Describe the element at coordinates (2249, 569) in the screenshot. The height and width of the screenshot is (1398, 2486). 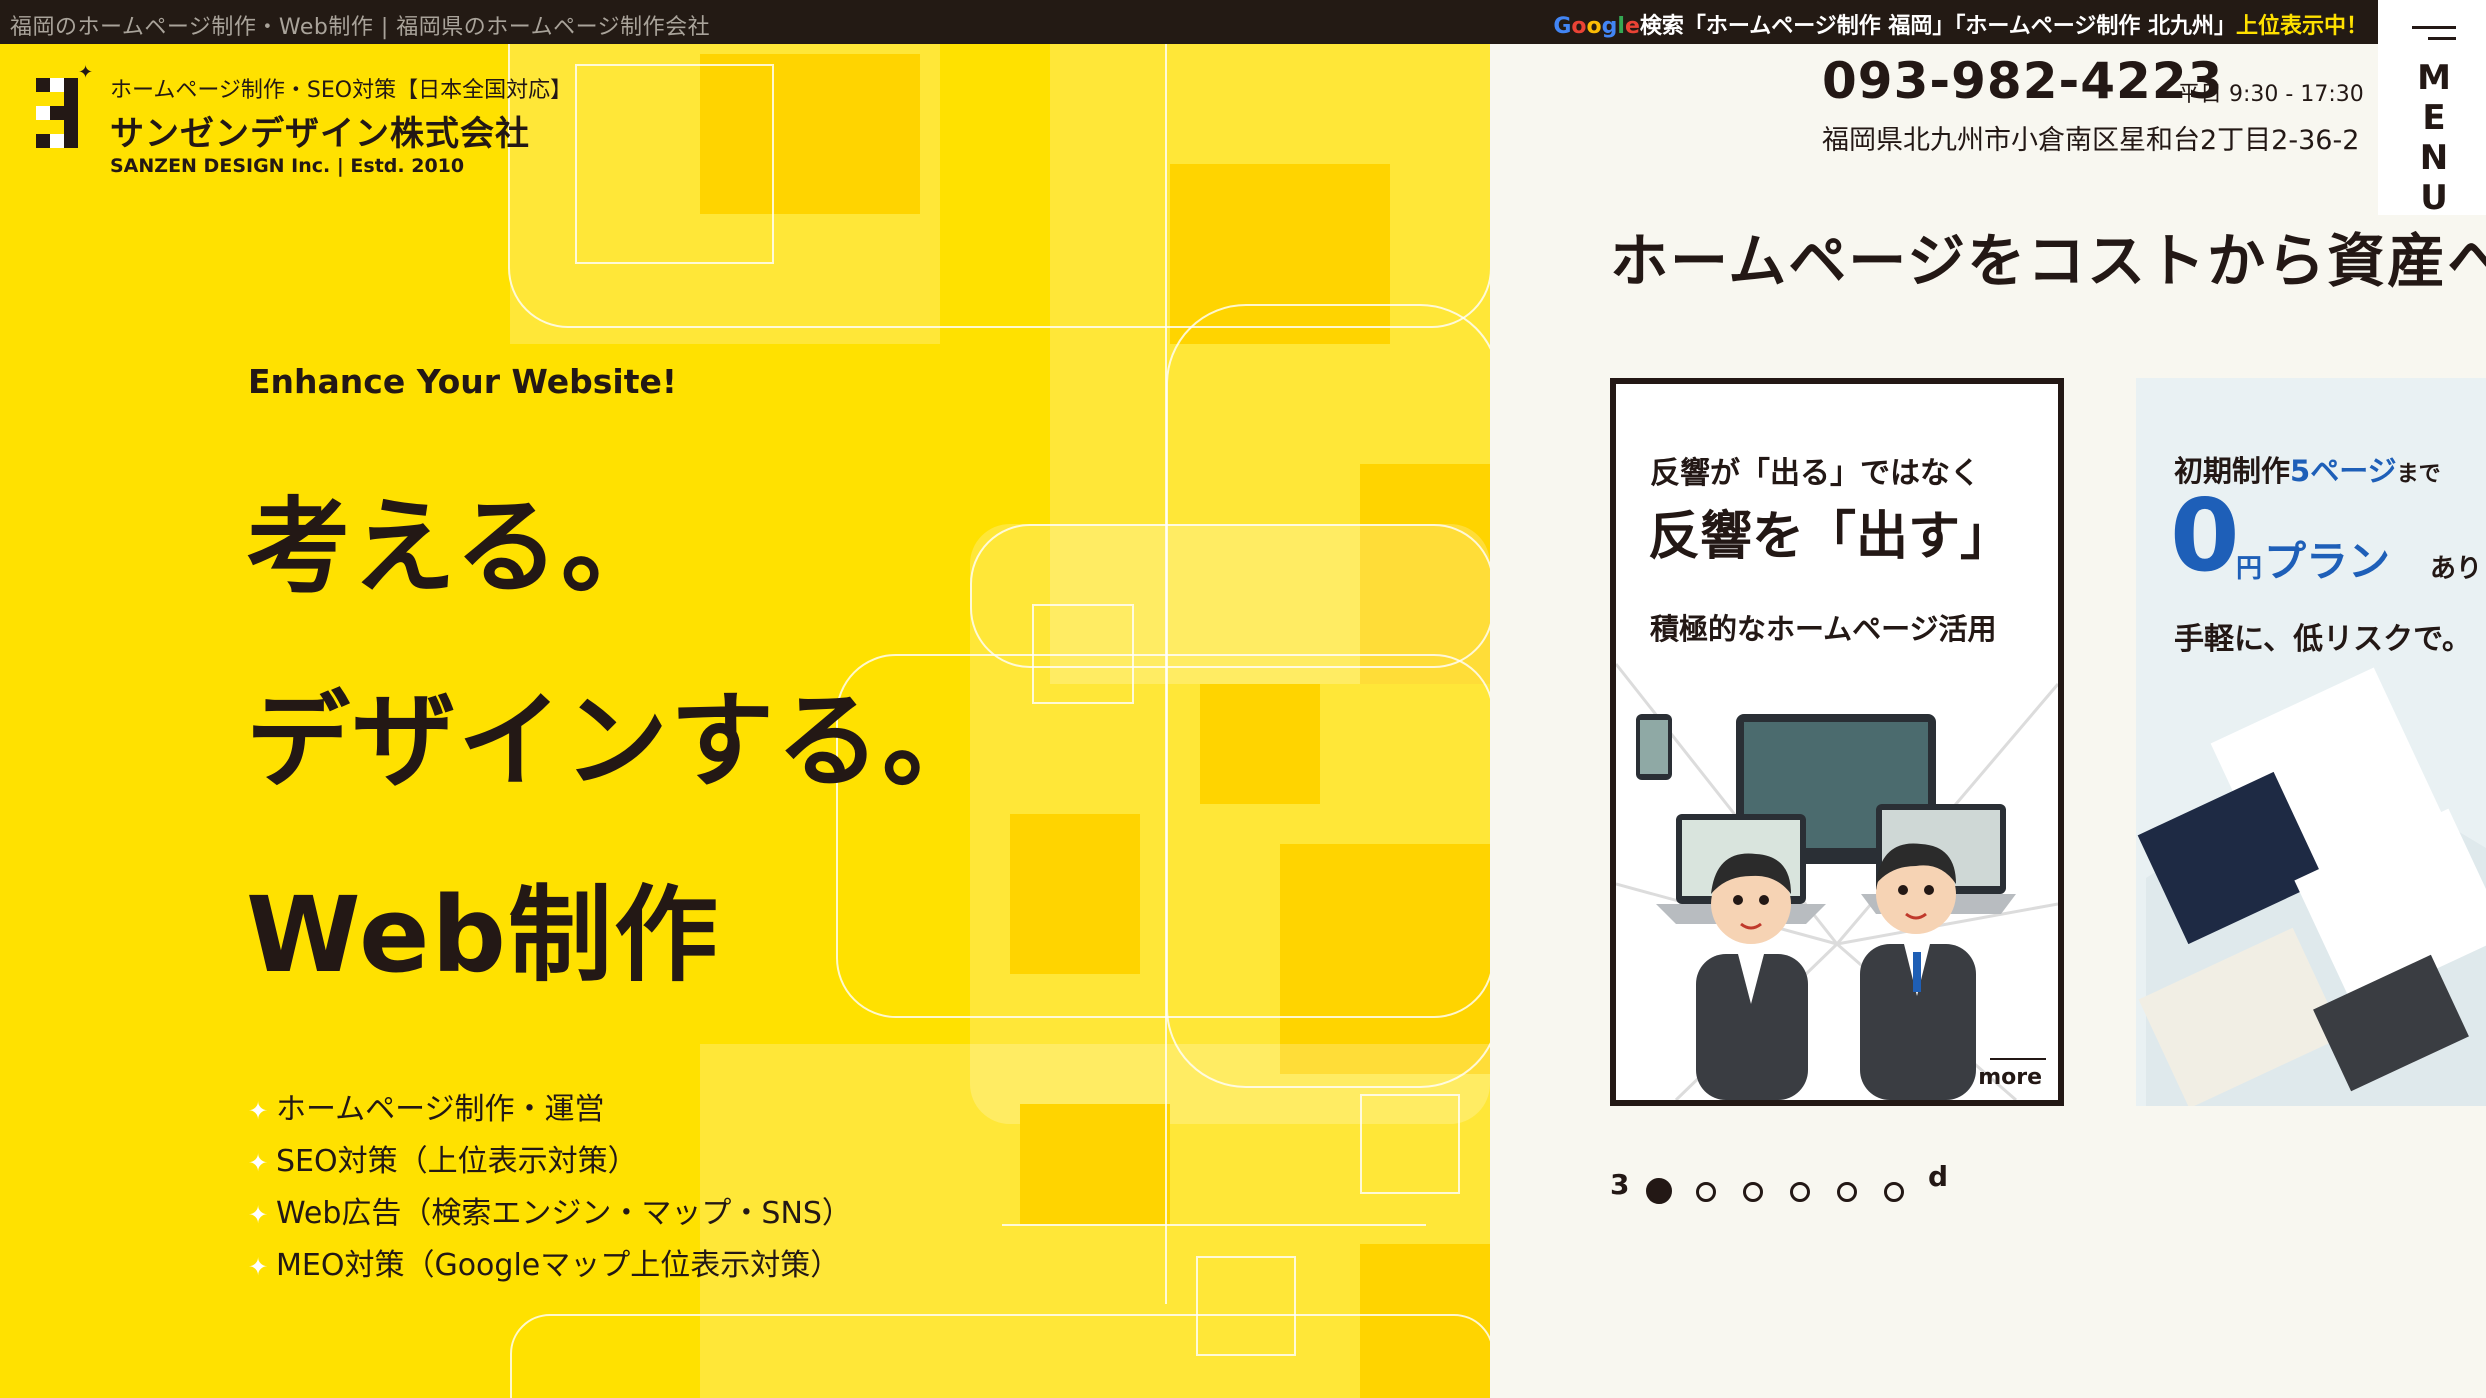
I see `card2-yen: 円` at that location.